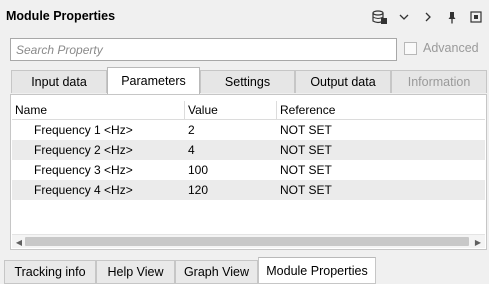  I want to click on pin-icon, so click(452, 17).